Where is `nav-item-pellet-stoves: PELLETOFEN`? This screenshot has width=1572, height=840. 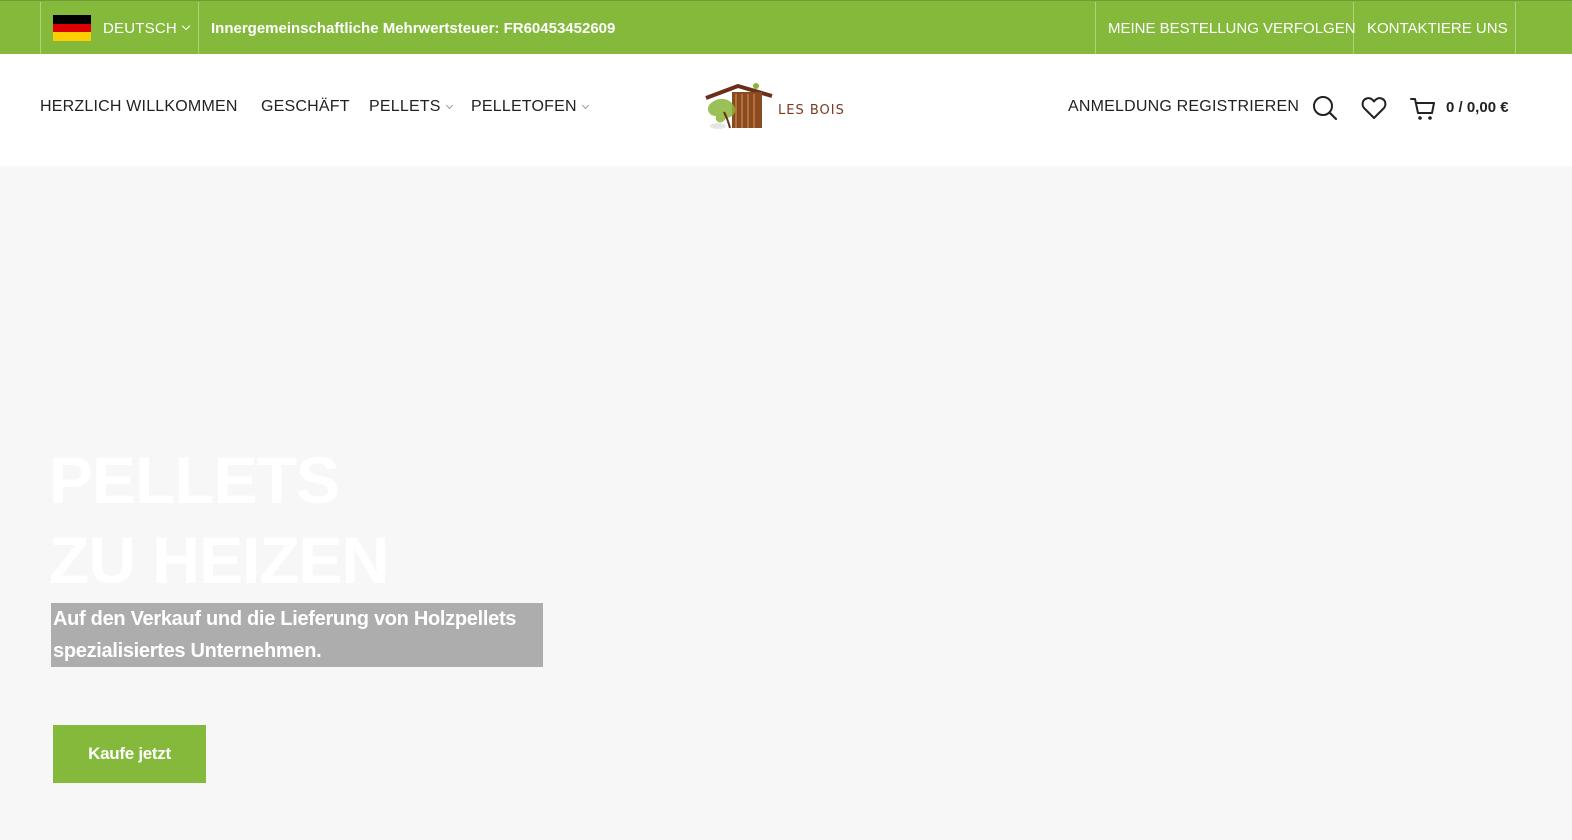 nav-item-pellet-stoves: PELLETOFEN is located at coordinates (530, 107).